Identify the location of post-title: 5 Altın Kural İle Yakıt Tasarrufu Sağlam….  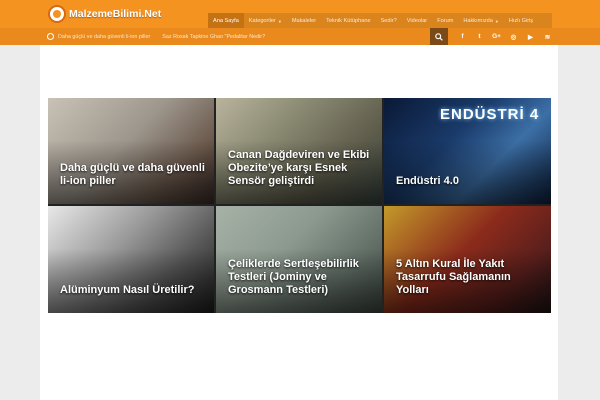
(469, 277).